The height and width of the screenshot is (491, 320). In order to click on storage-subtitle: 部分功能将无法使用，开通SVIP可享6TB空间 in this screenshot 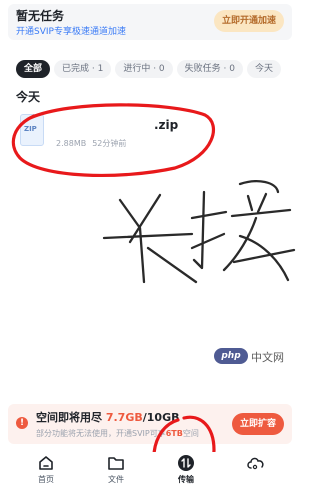, I will do `click(117, 433)`.